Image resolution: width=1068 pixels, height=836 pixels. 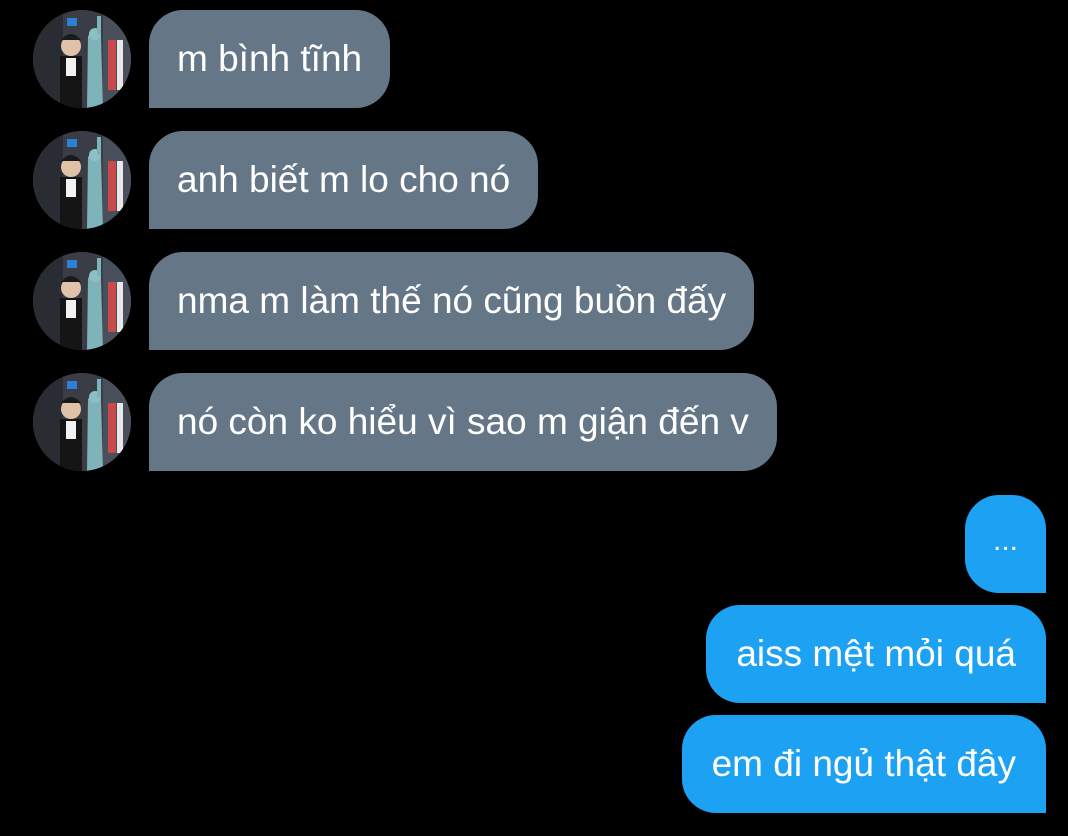 I want to click on incoming-message-bubble: m bình tĩnh, so click(x=270, y=59).